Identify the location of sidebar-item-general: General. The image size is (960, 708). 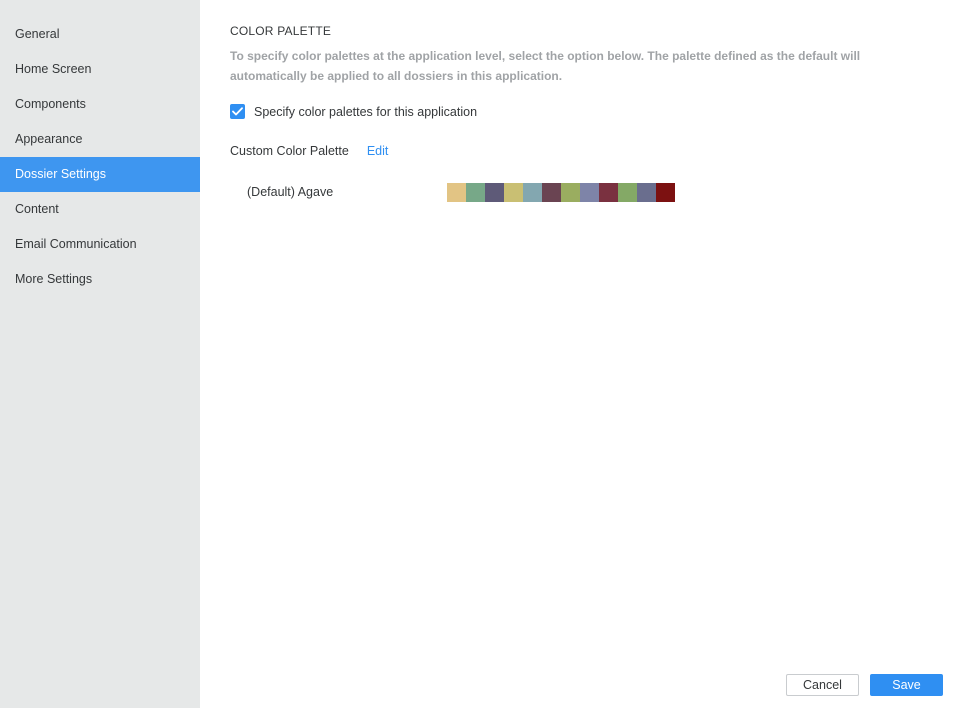
(100, 34).